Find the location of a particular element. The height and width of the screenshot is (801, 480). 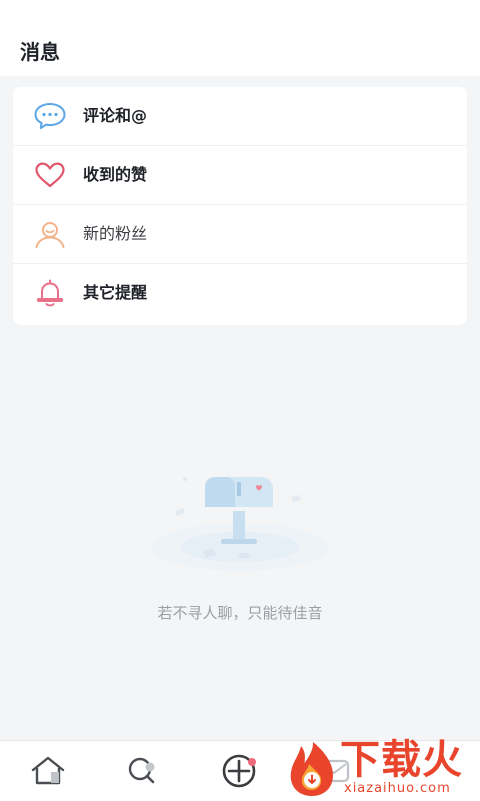

message-category-label: 新的粉丝 is located at coordinates (115, 233).